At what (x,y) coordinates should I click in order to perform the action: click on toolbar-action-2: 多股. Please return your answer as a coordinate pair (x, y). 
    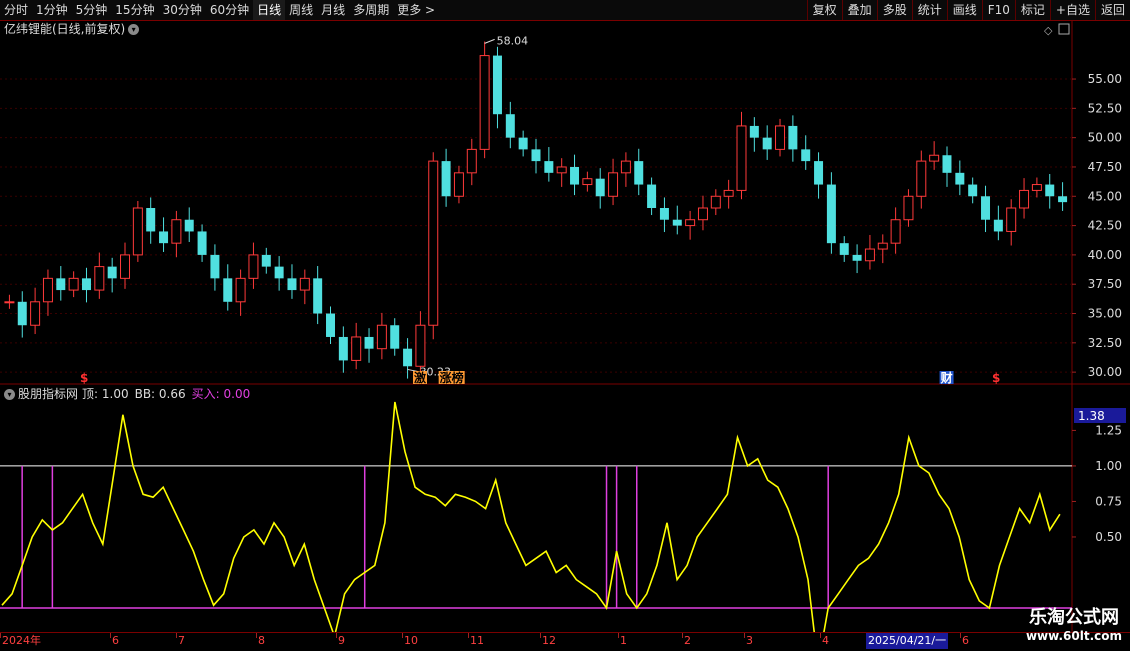
    Looking at the image, I should click on (894, 10).